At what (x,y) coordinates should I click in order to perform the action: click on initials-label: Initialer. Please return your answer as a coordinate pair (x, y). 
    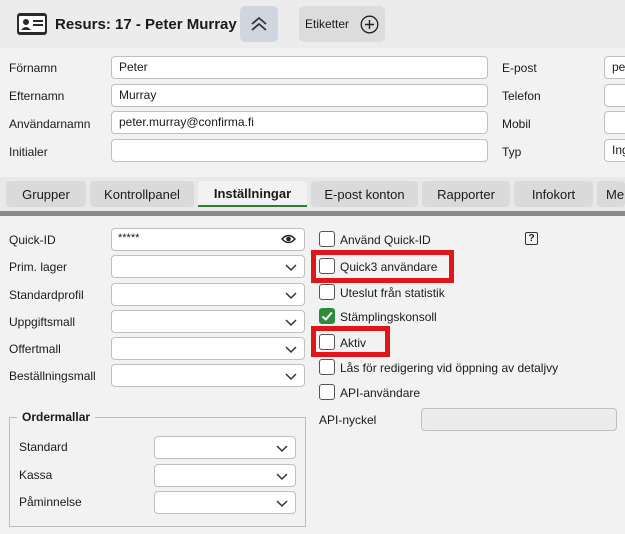
    Looking at the image, I should click on (28, 152).